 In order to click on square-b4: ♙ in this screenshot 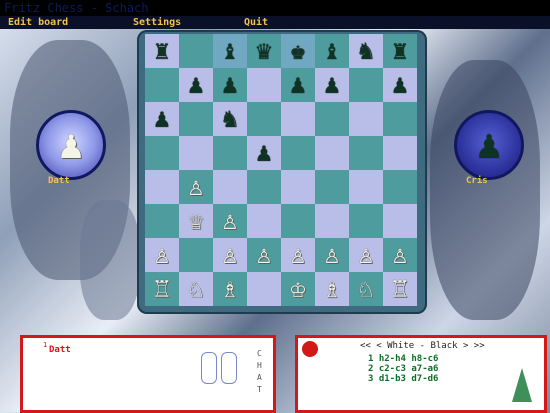, I will do `click(196, 187)`.